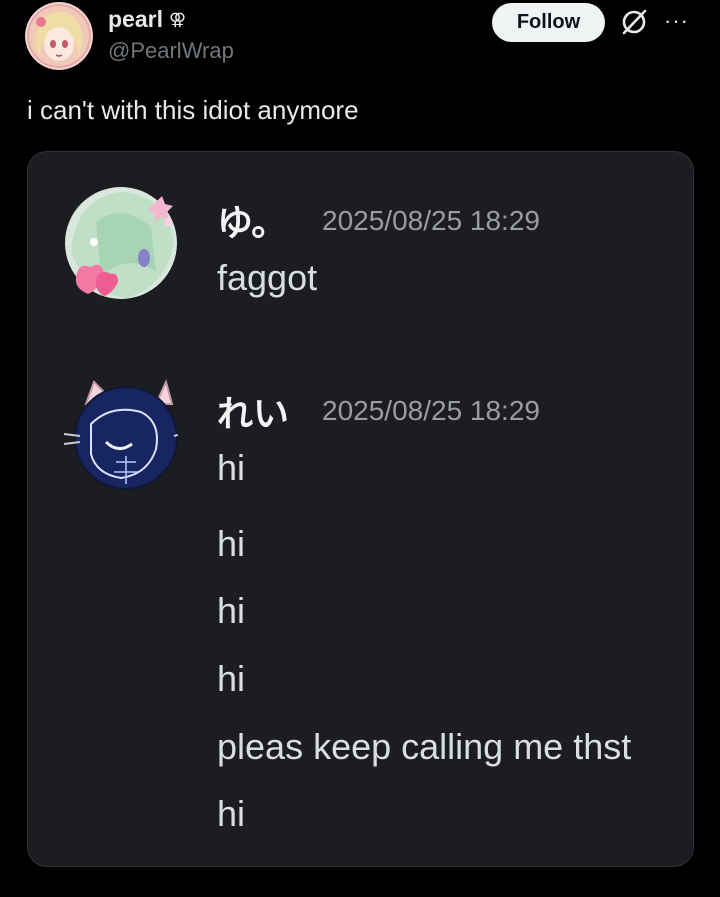 The width and height of the screenshot is (720, 897). Describe the element at coordinates (548, 22) in the screenshot. I see `follow-button: Follow` at that location.